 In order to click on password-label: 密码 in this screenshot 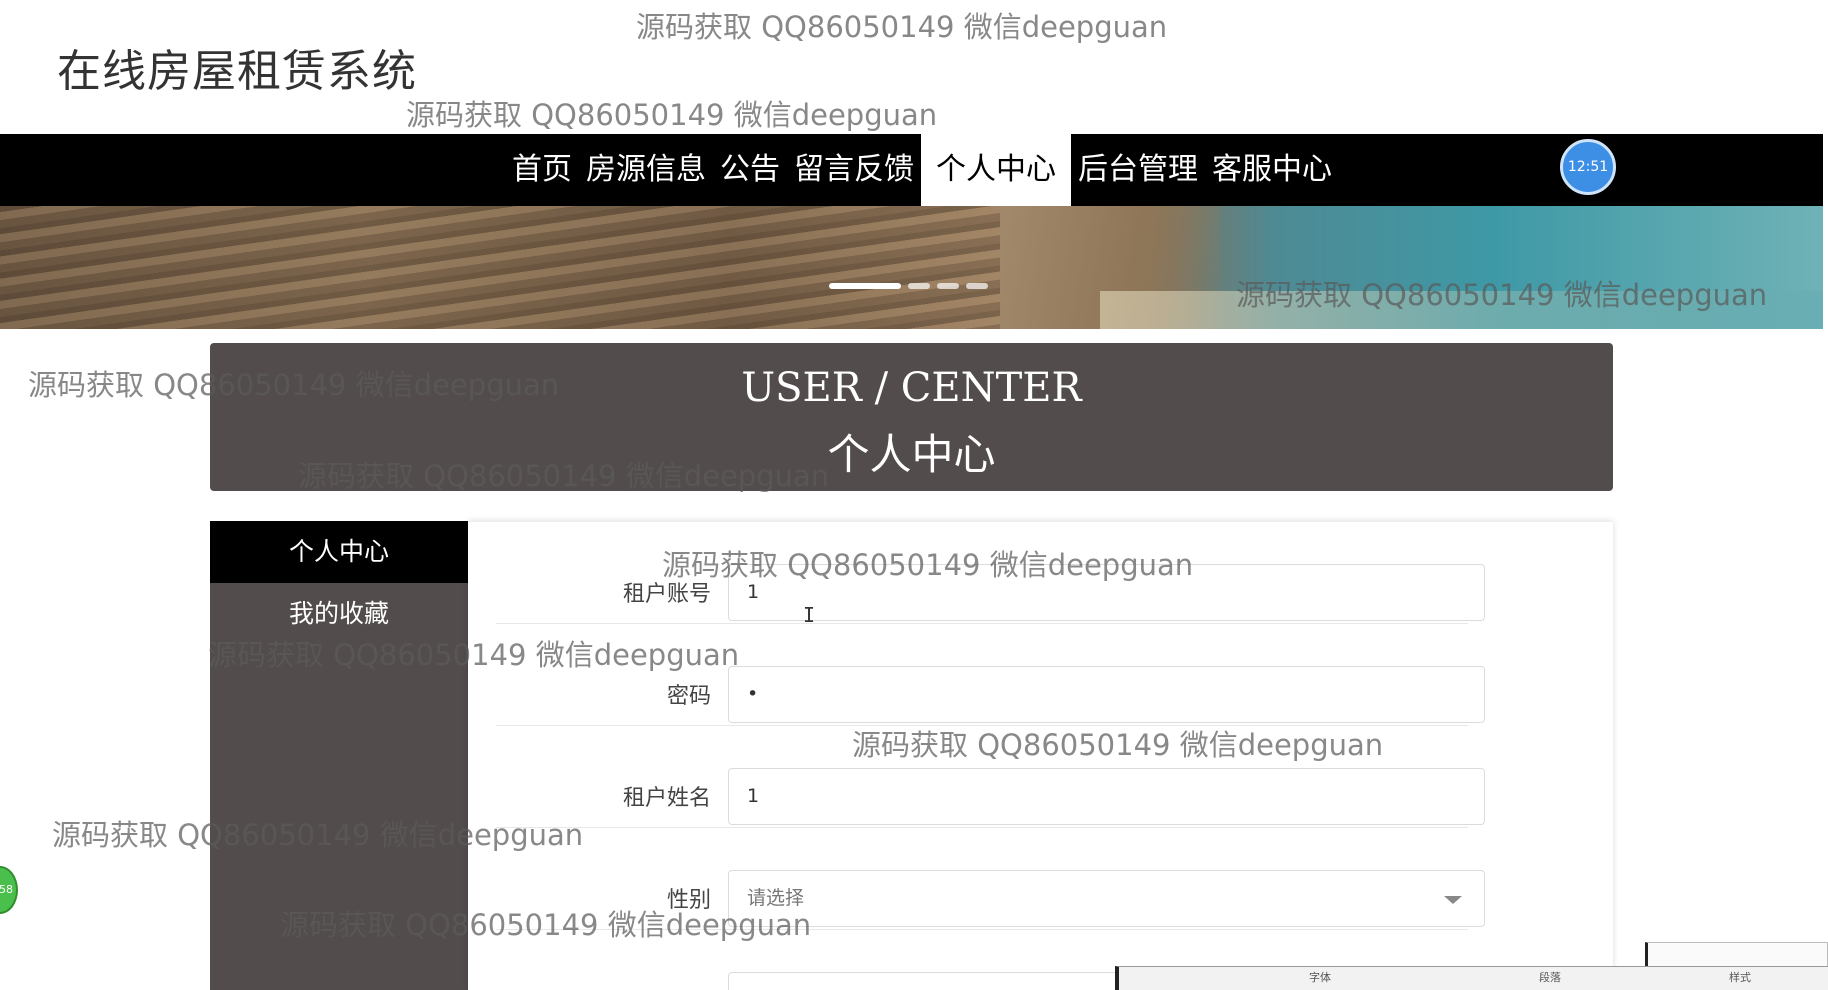, I will do `click(688, 696)`.